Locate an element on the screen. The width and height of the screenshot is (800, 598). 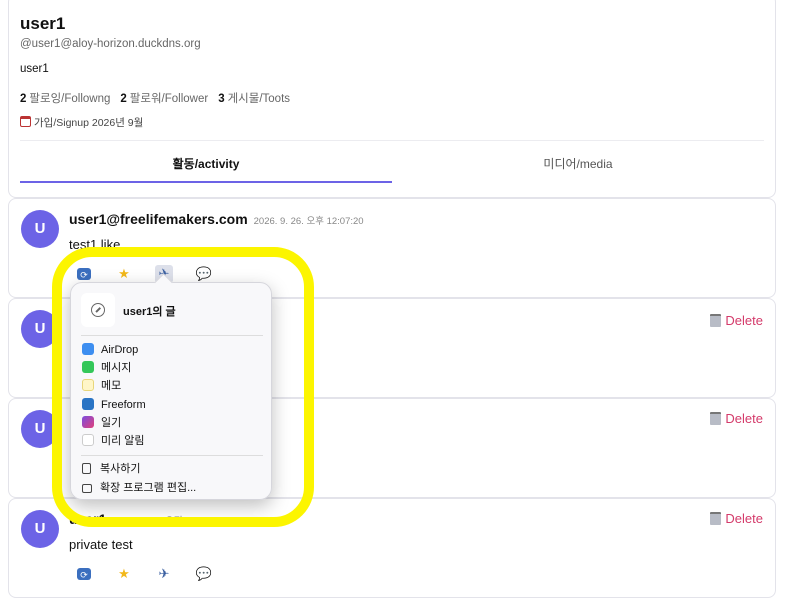
post-timestamp: 2026. 9. 25. 오전 10:28:07 is located at coordinates (167, 521).